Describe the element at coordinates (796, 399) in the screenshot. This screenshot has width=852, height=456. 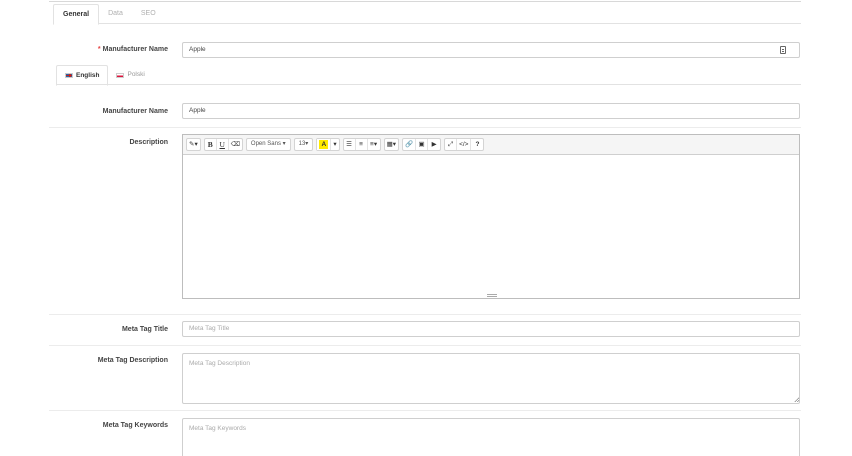
I see `textarea-resize-grip` at that location.